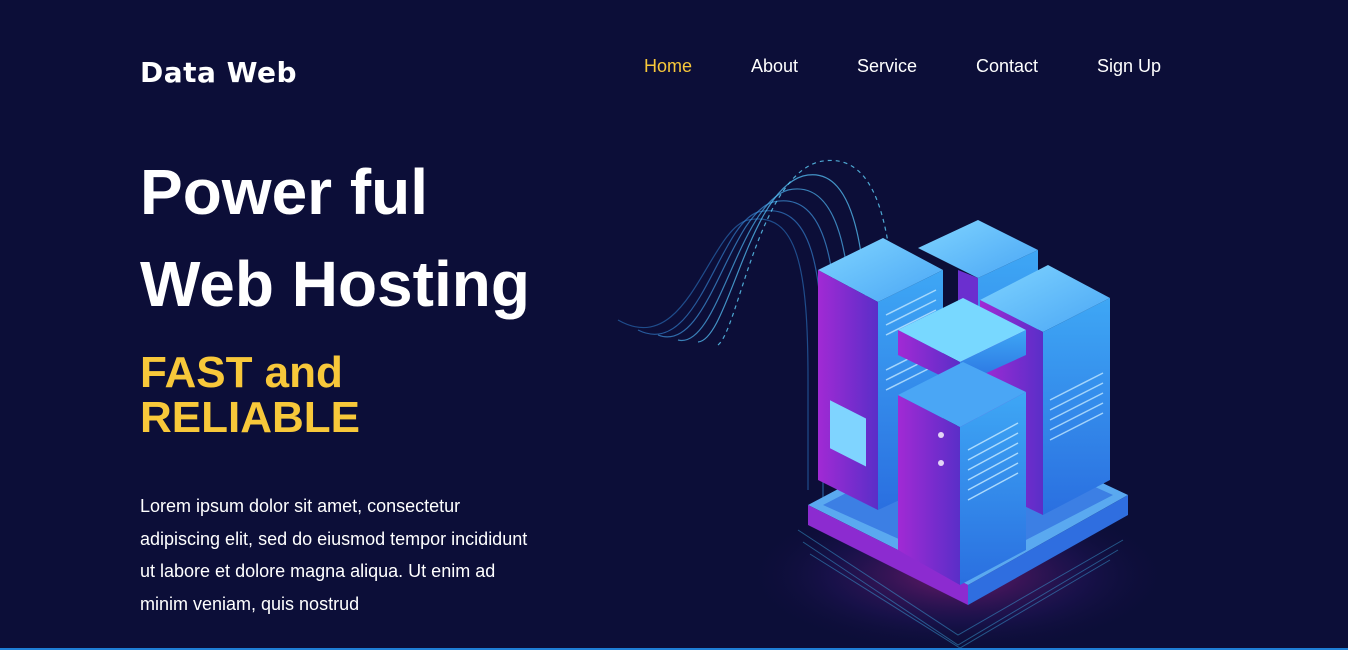 The width and height of the screenshot is (1348, 650). What do you see at coordinates (335, 284) in the screenshot?
I see `hero-title-line-2: Web Hosting` at bounding box center [335, 284].